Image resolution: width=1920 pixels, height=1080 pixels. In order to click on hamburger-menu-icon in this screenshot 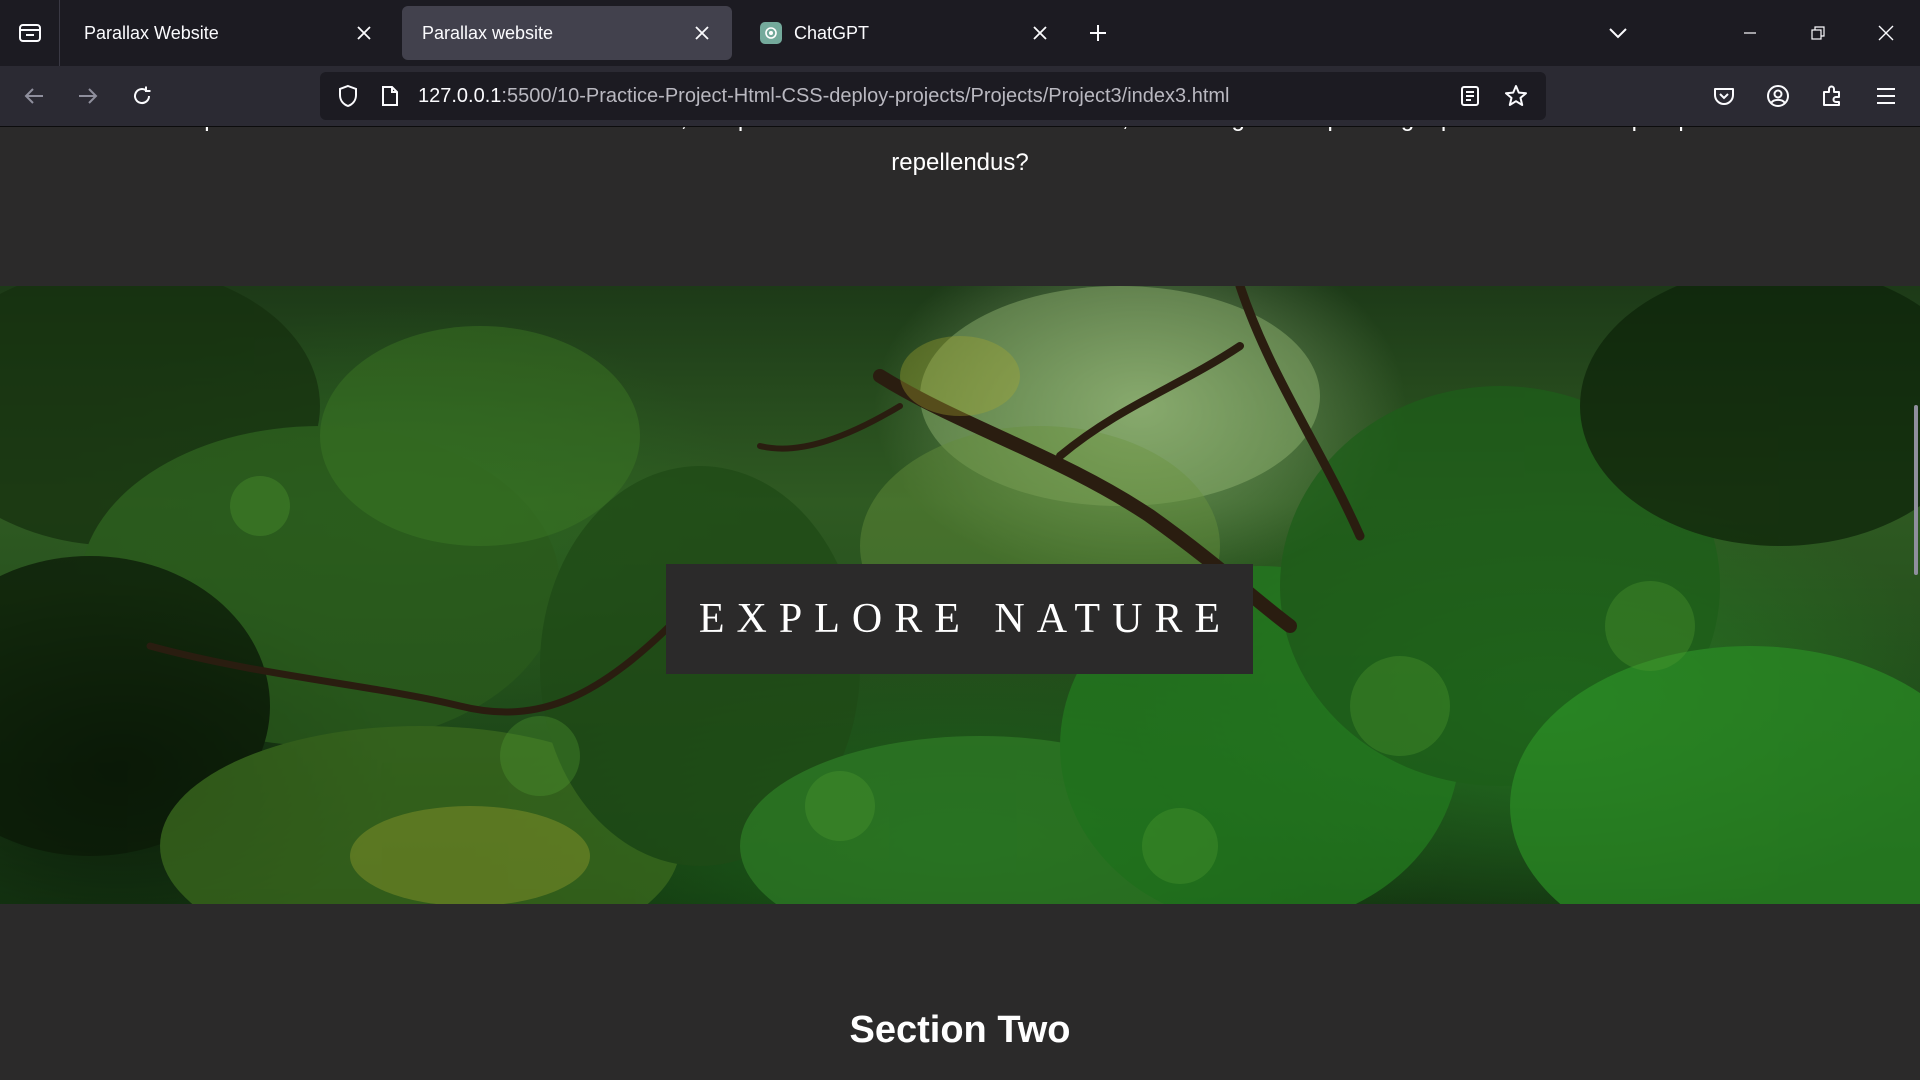, I will do `click(1886, 96)`.